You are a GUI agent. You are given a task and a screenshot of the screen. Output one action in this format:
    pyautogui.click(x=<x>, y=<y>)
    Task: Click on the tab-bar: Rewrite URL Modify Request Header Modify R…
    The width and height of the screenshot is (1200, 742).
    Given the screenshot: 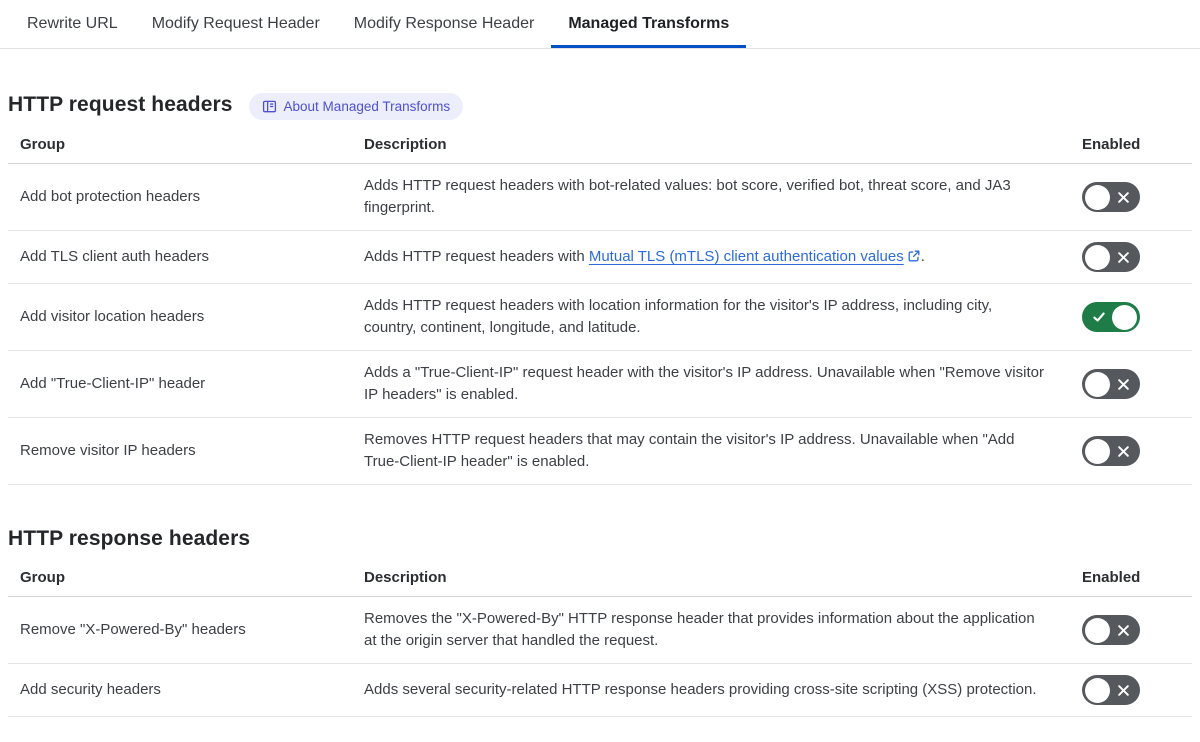 What is the action you would take?
    pyautogui.click(x=600, y=24)
    